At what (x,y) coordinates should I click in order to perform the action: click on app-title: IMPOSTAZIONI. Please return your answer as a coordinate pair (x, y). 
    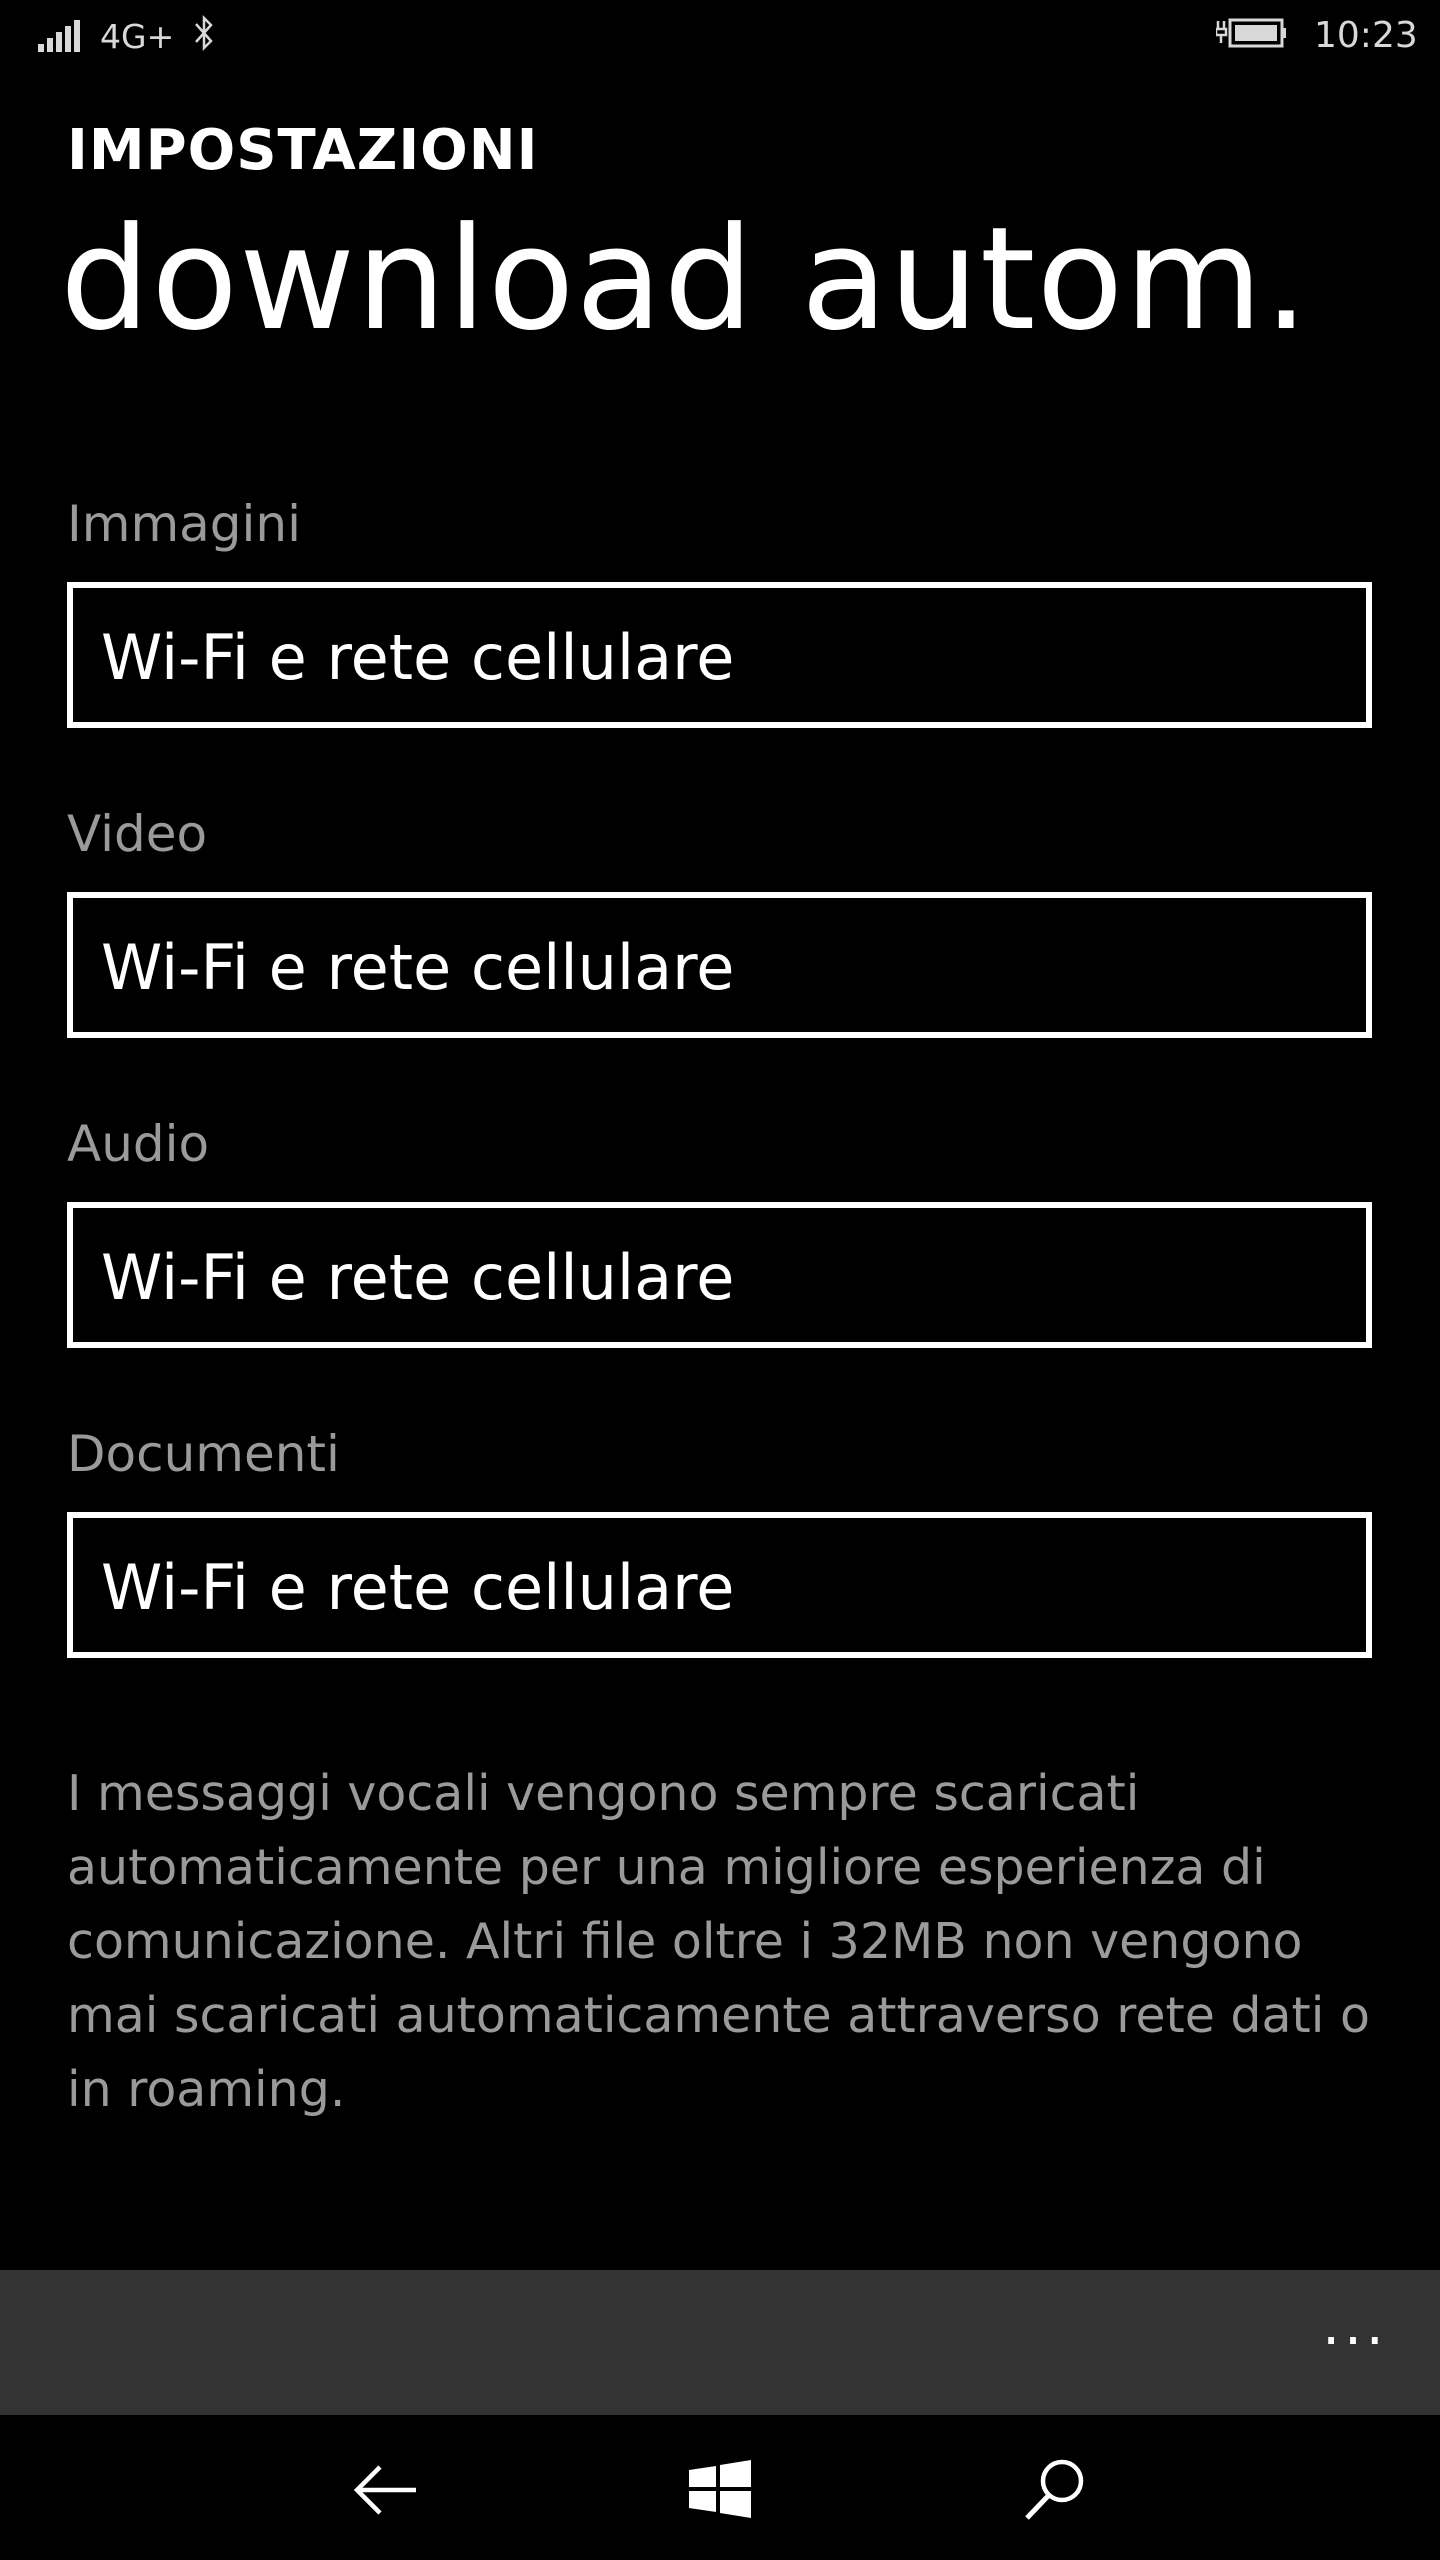
    Looking at the image, I should click on (303, 150).